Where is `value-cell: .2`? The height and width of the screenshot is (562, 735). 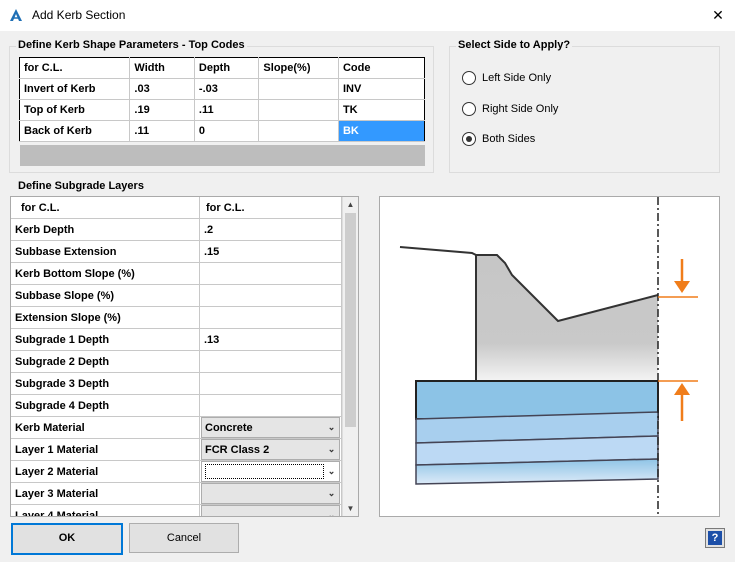 value-cell: .2 is located at coordinates (270, 229).